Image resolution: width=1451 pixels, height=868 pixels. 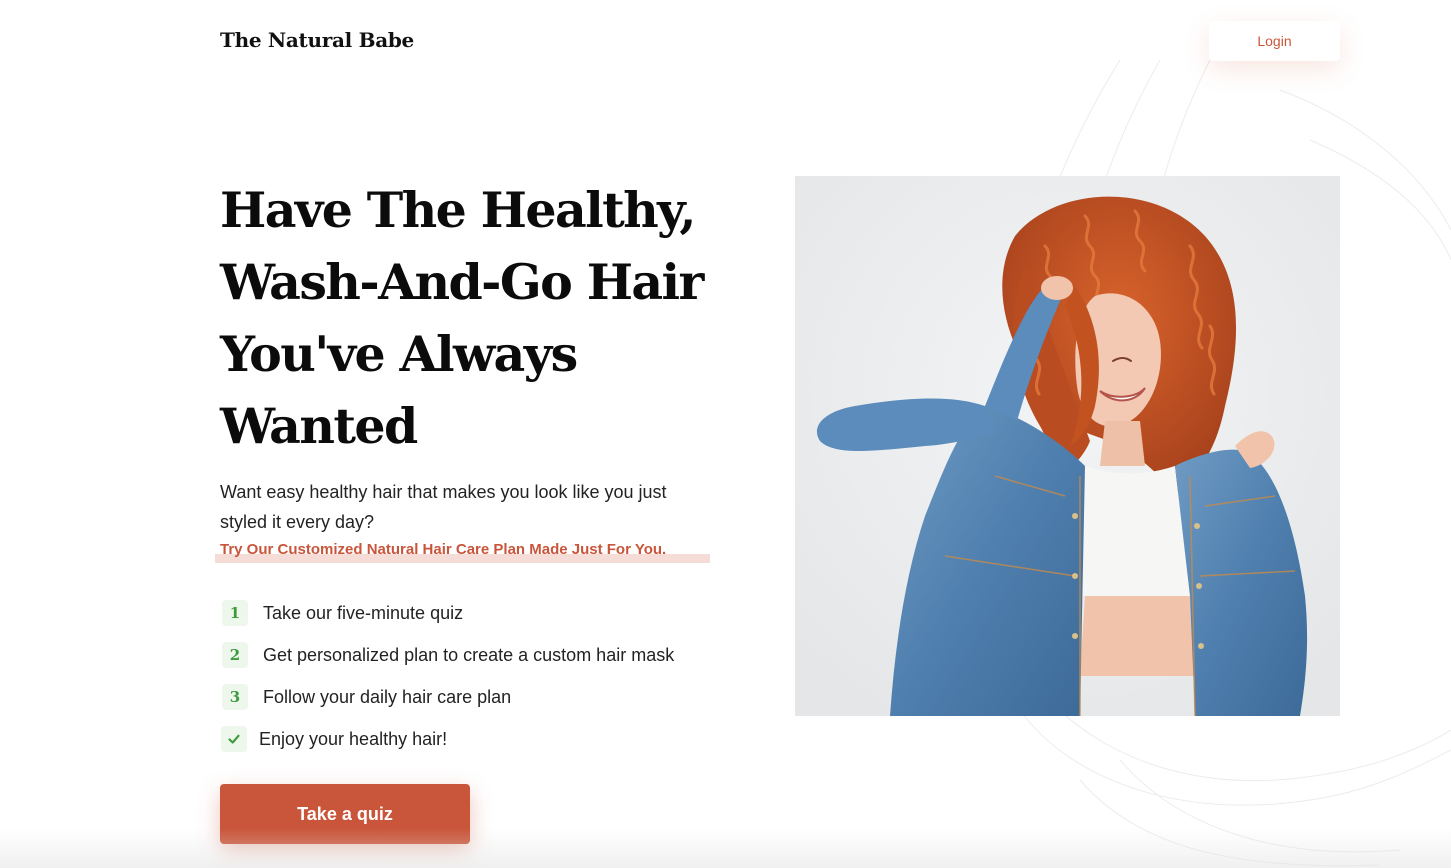 I want to click on headline-line: Wash-And-Go Hair, so click(x=462, y=282).